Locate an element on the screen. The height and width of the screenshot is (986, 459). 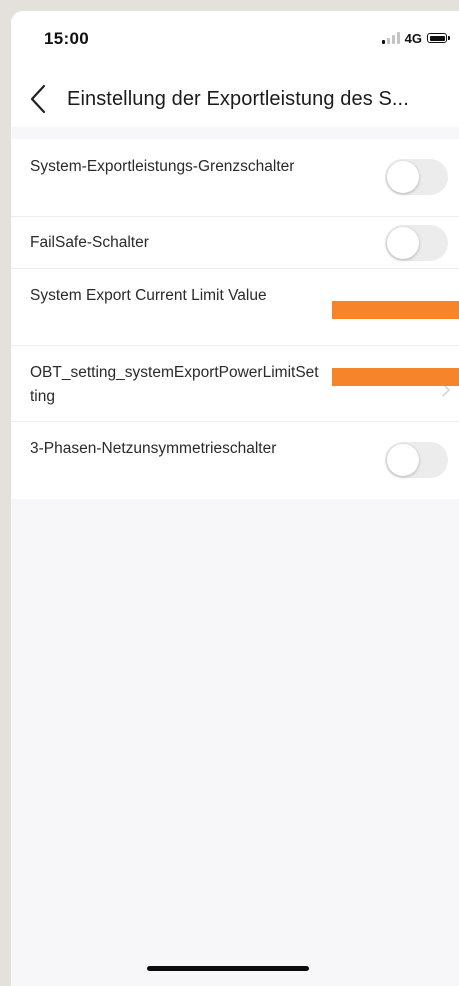
setting-row-export-current-limit: System Export Current Limit Value is located at coordinates (235, 307).